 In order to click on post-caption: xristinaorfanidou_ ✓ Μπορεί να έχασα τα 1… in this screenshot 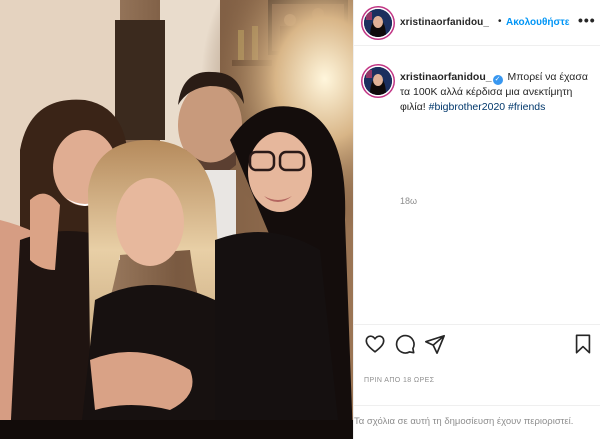, I will do `click(497, 92)`.